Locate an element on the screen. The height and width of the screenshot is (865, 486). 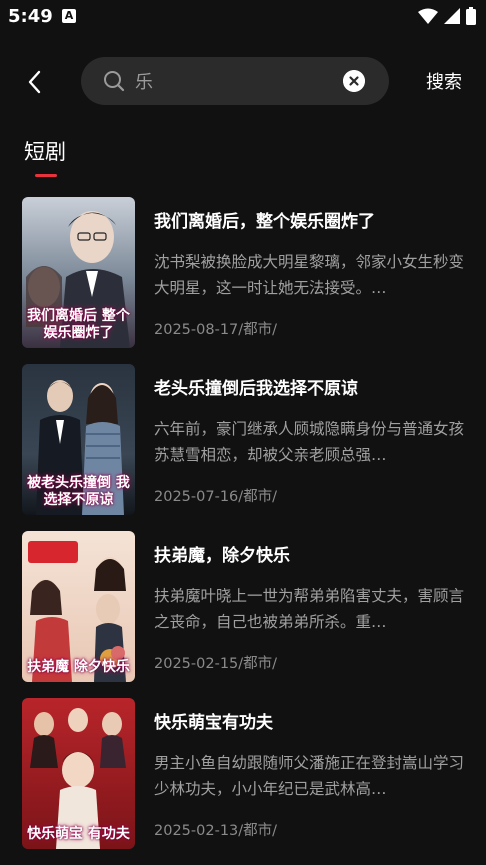
result-meta: 2025-07-16/都市/ is located at coordinates (216, 497).